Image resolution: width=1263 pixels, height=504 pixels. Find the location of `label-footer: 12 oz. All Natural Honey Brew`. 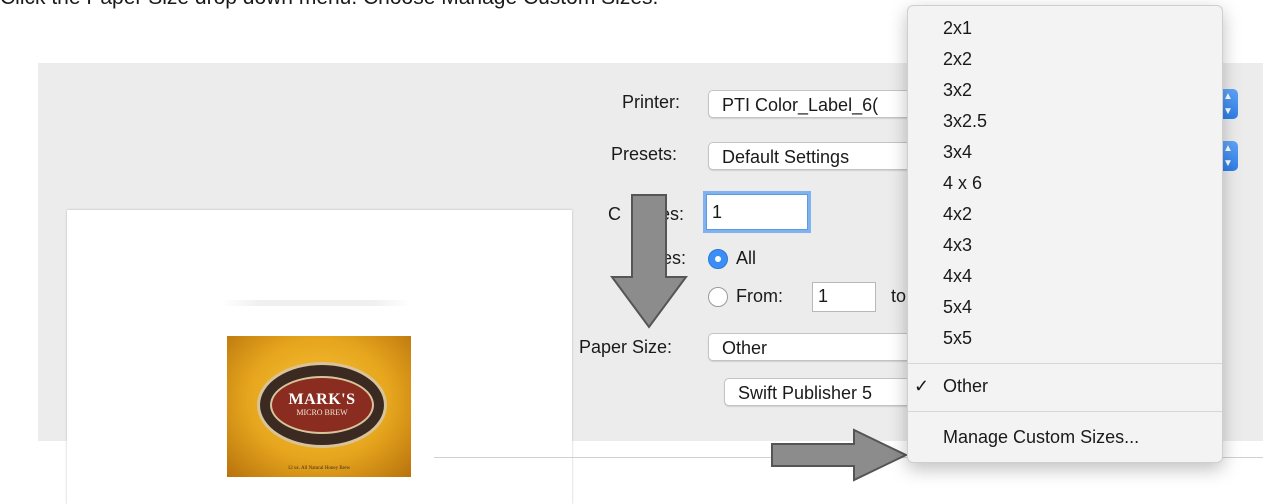

label-footer: 12 oz. All Natural Honey Brew is located at coordinates (319, 468).